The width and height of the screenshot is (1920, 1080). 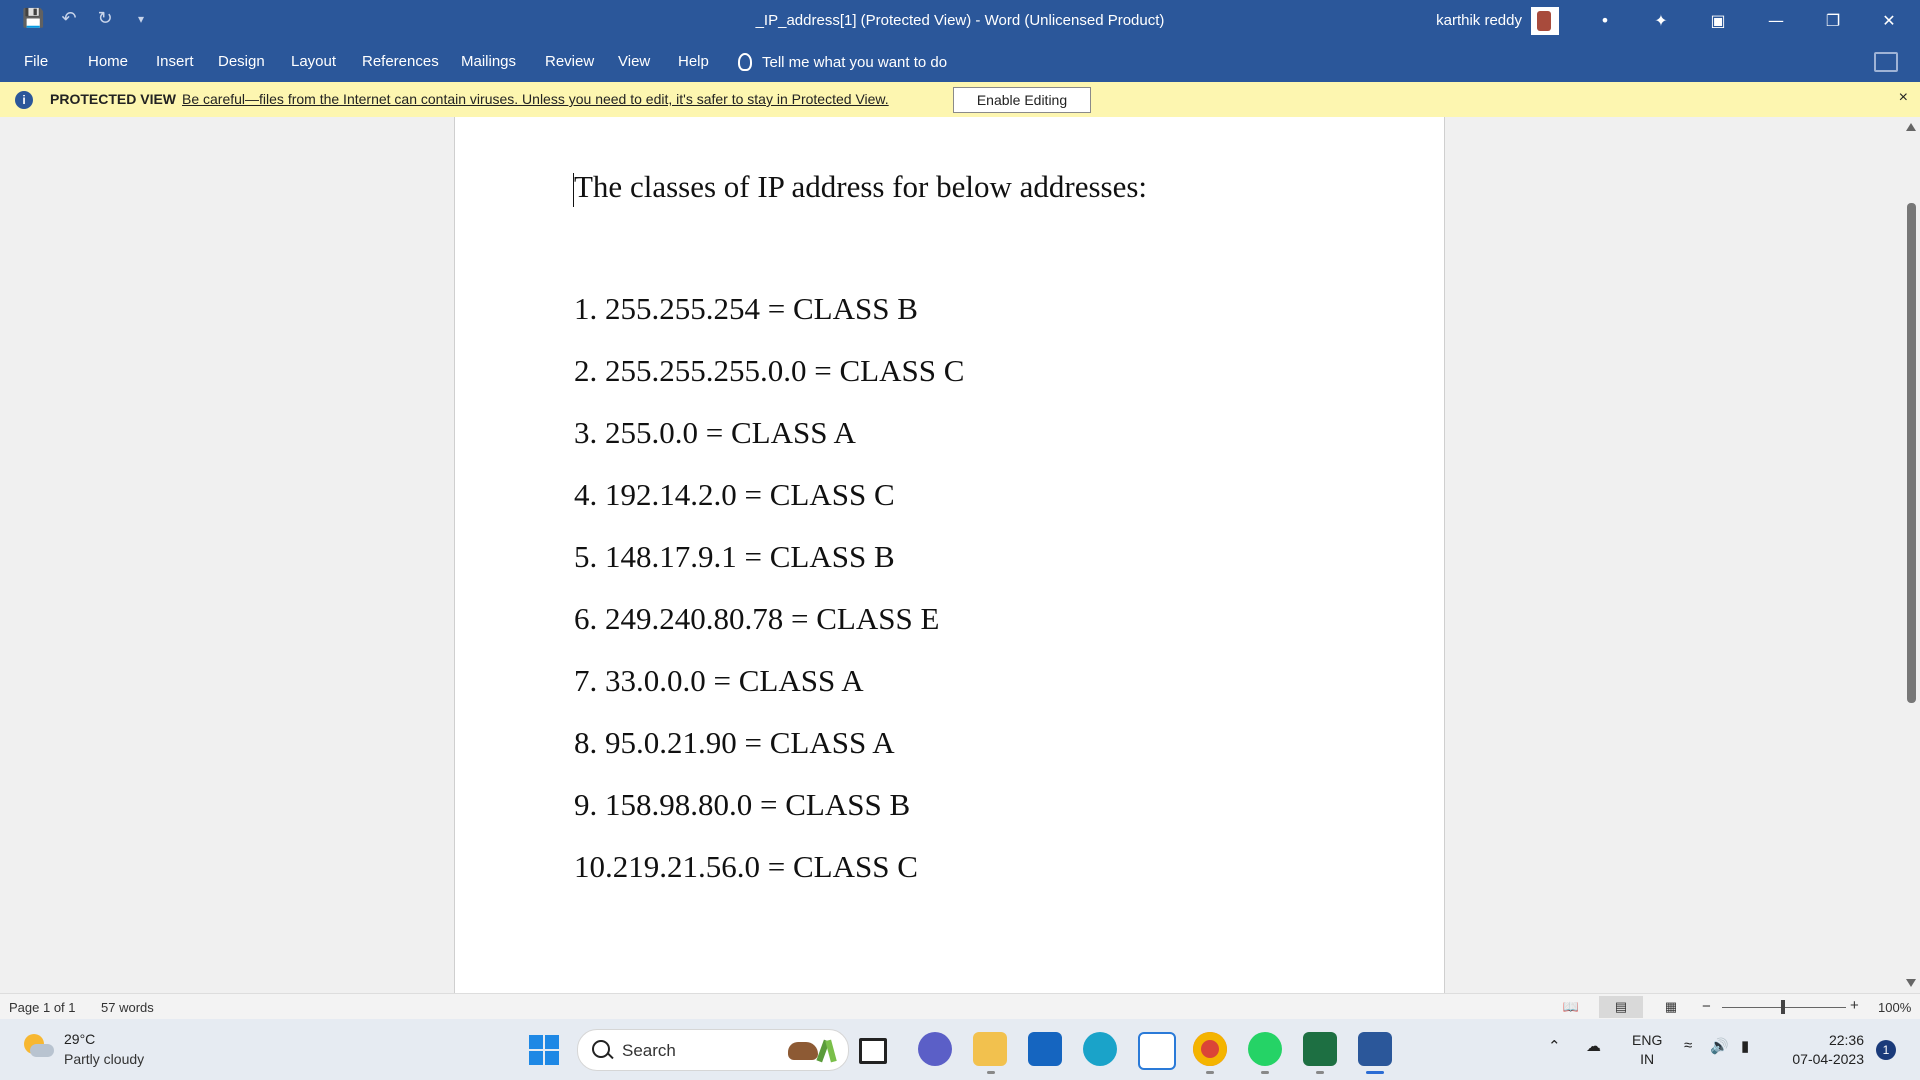 I want to click on protected-view-label: PROTECTED VIEW, so click(x=113, y=99).